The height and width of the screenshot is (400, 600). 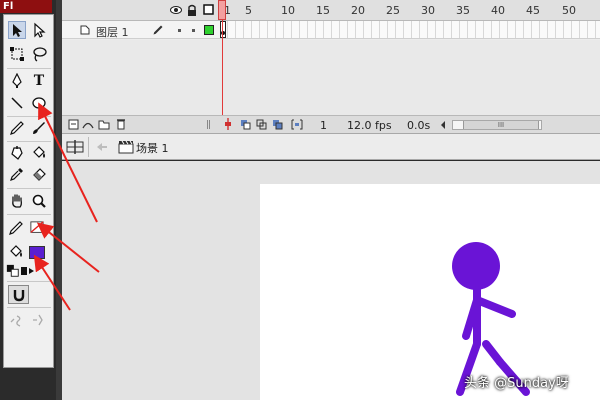 What do you see at coordinates (209, 30) in the screenshot?
I see `layer-color-square` at bounding box center [209, 30].